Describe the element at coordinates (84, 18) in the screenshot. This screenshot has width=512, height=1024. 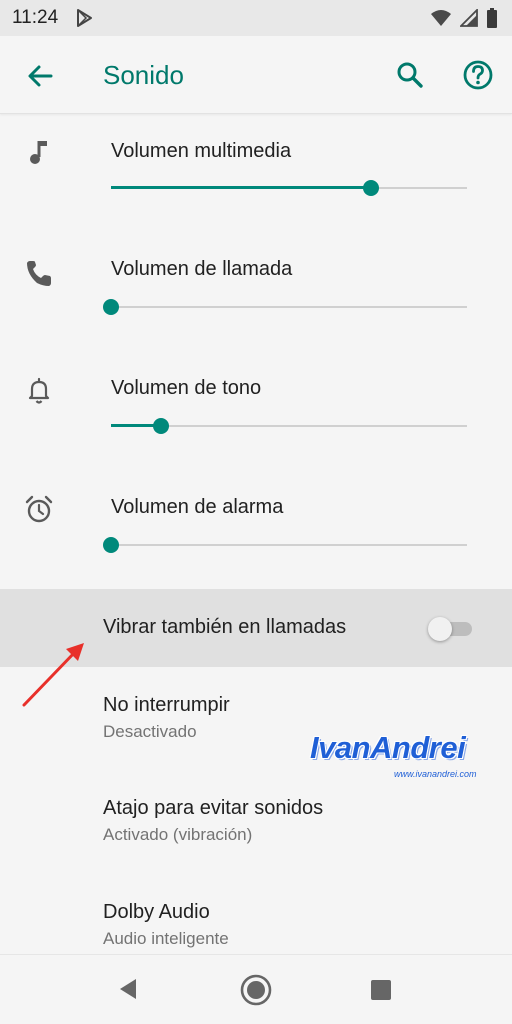
I see `play-store-icon` at that location.